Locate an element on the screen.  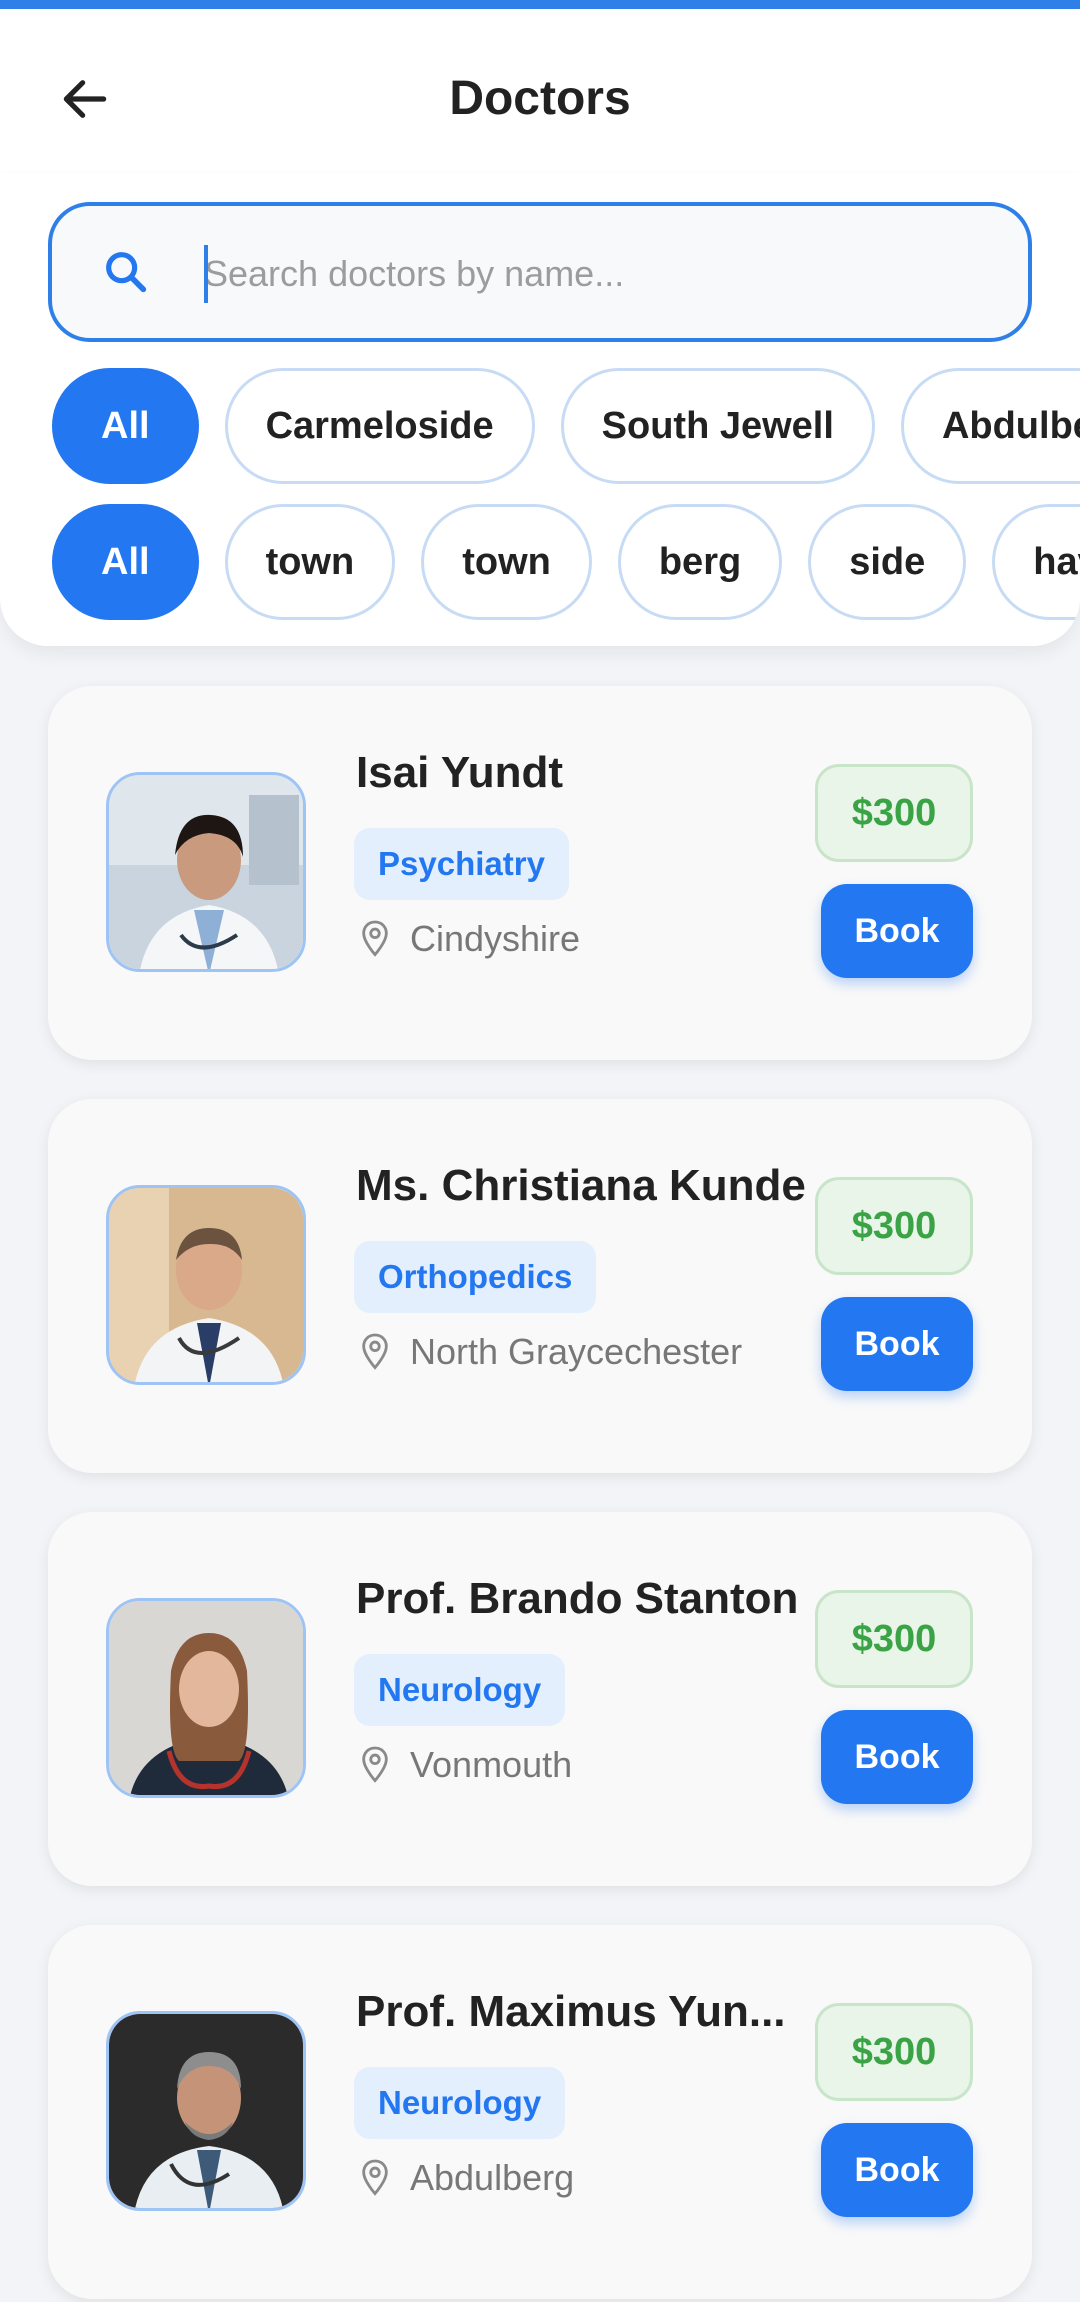
location-text: North Graycechester is located at coordinates (576, 1351).